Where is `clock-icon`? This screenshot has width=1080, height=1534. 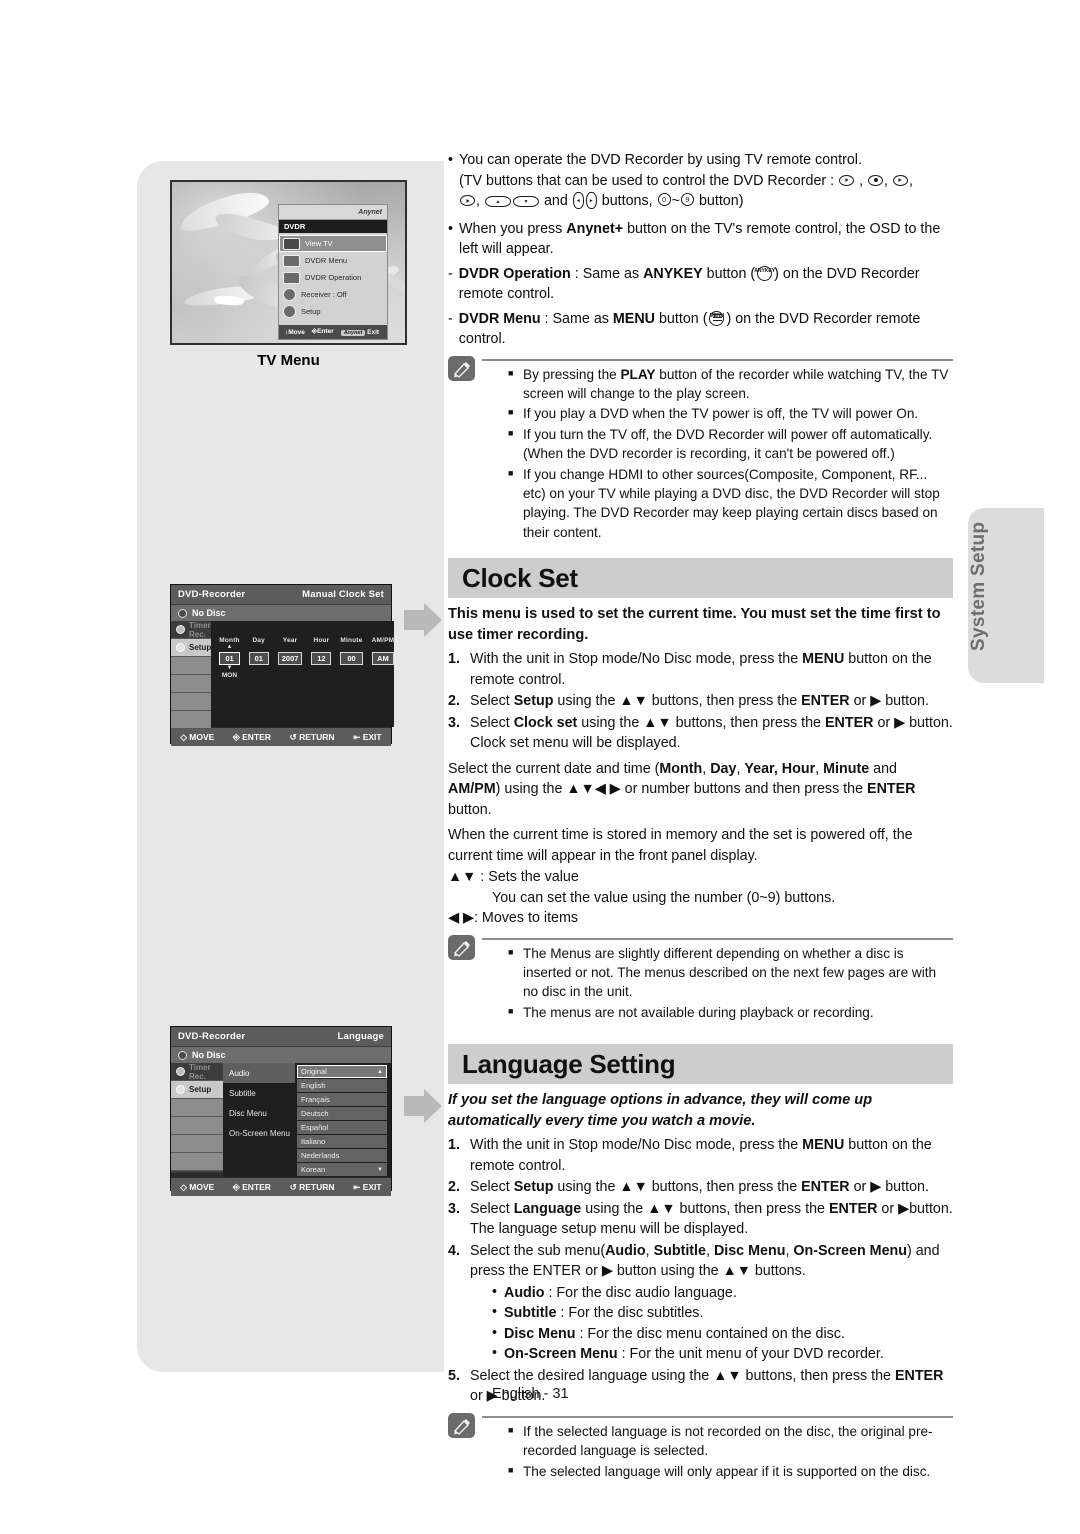
clock-icon is located at coordinates (180, 1071).